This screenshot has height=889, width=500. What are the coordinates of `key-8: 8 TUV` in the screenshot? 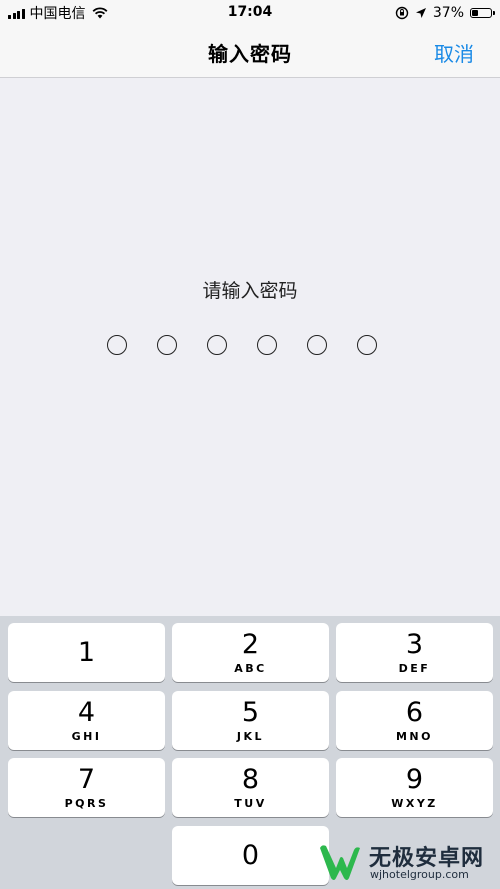 It's located at (250, 787).